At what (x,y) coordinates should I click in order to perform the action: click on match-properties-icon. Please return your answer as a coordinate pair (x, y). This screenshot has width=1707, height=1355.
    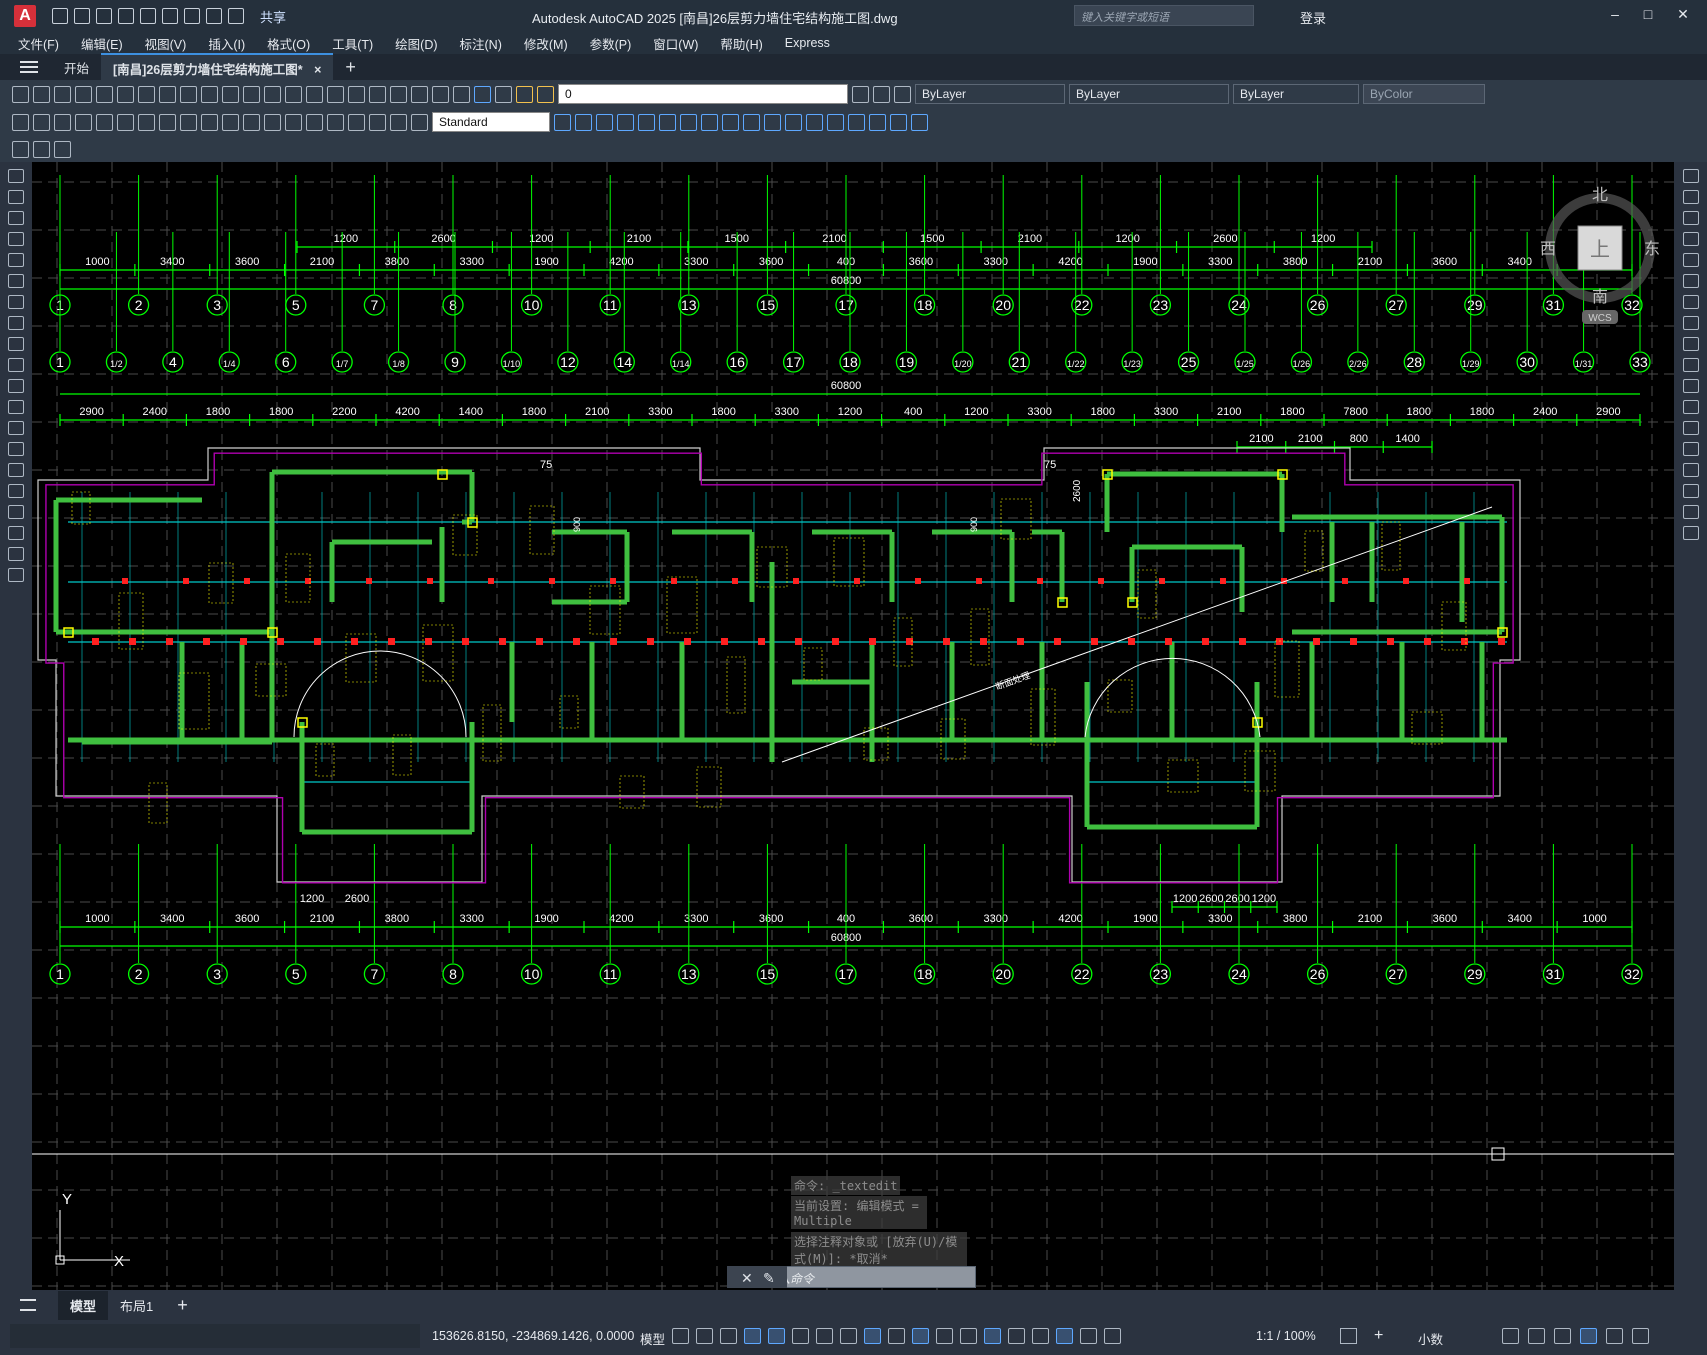
    Looking at the image, I should click on (209, 94).